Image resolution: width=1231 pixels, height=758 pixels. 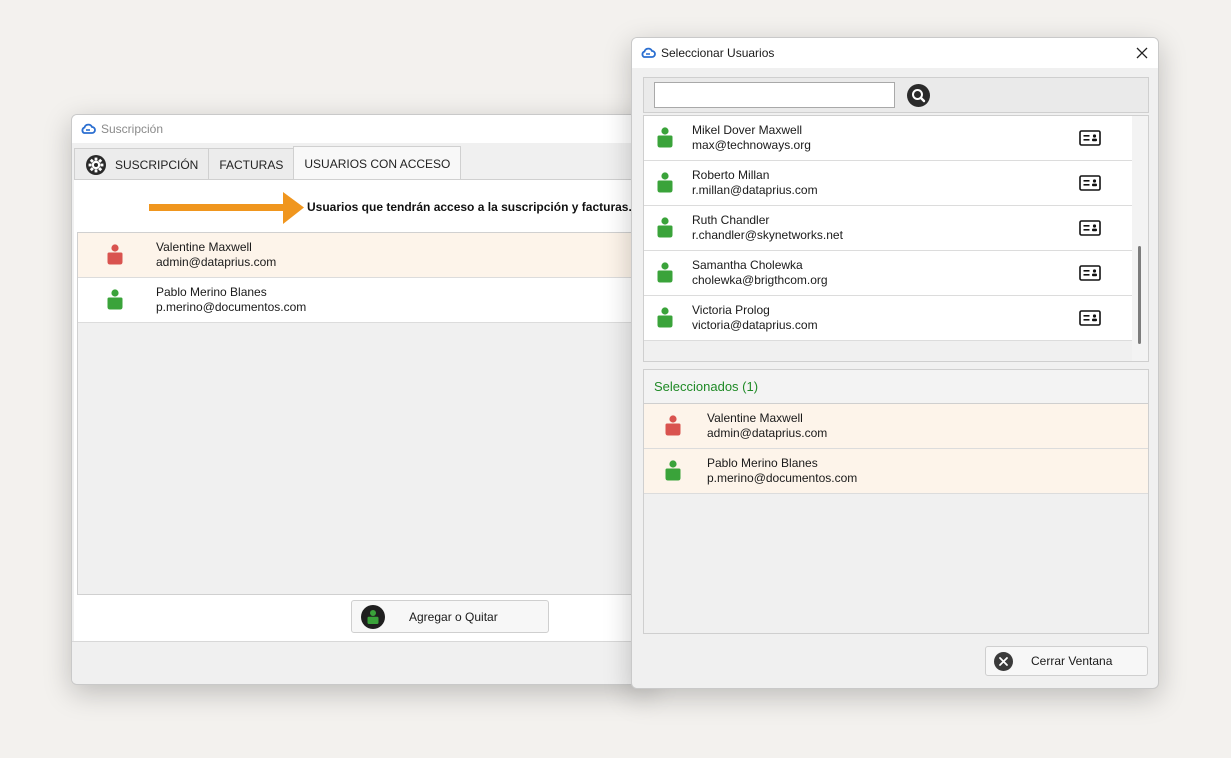 What do you see at coordinates (760, 280) in the screenshot?
I see `user-email: cholewka@brigthcom.org` at bounding box center [760, 280].